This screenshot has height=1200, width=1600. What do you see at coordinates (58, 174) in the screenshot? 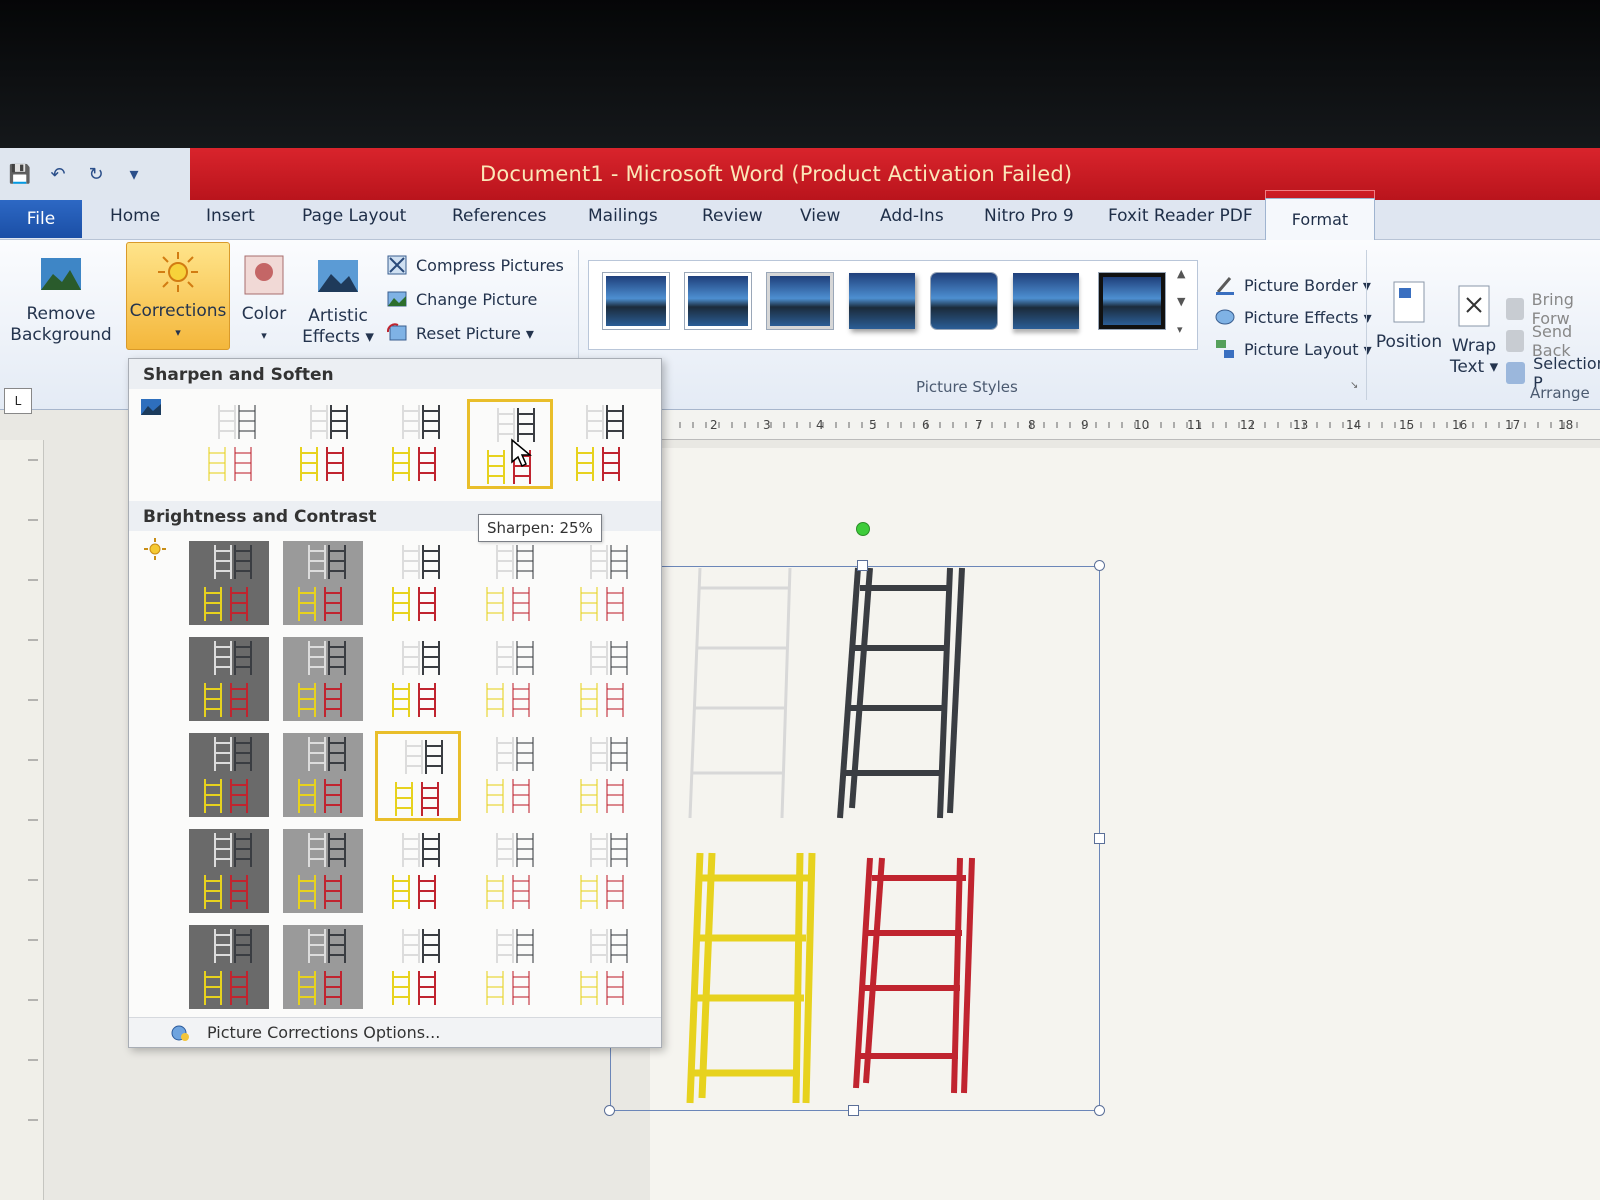
I see `undo-icon: ↶` at bounding box center [58, 174].